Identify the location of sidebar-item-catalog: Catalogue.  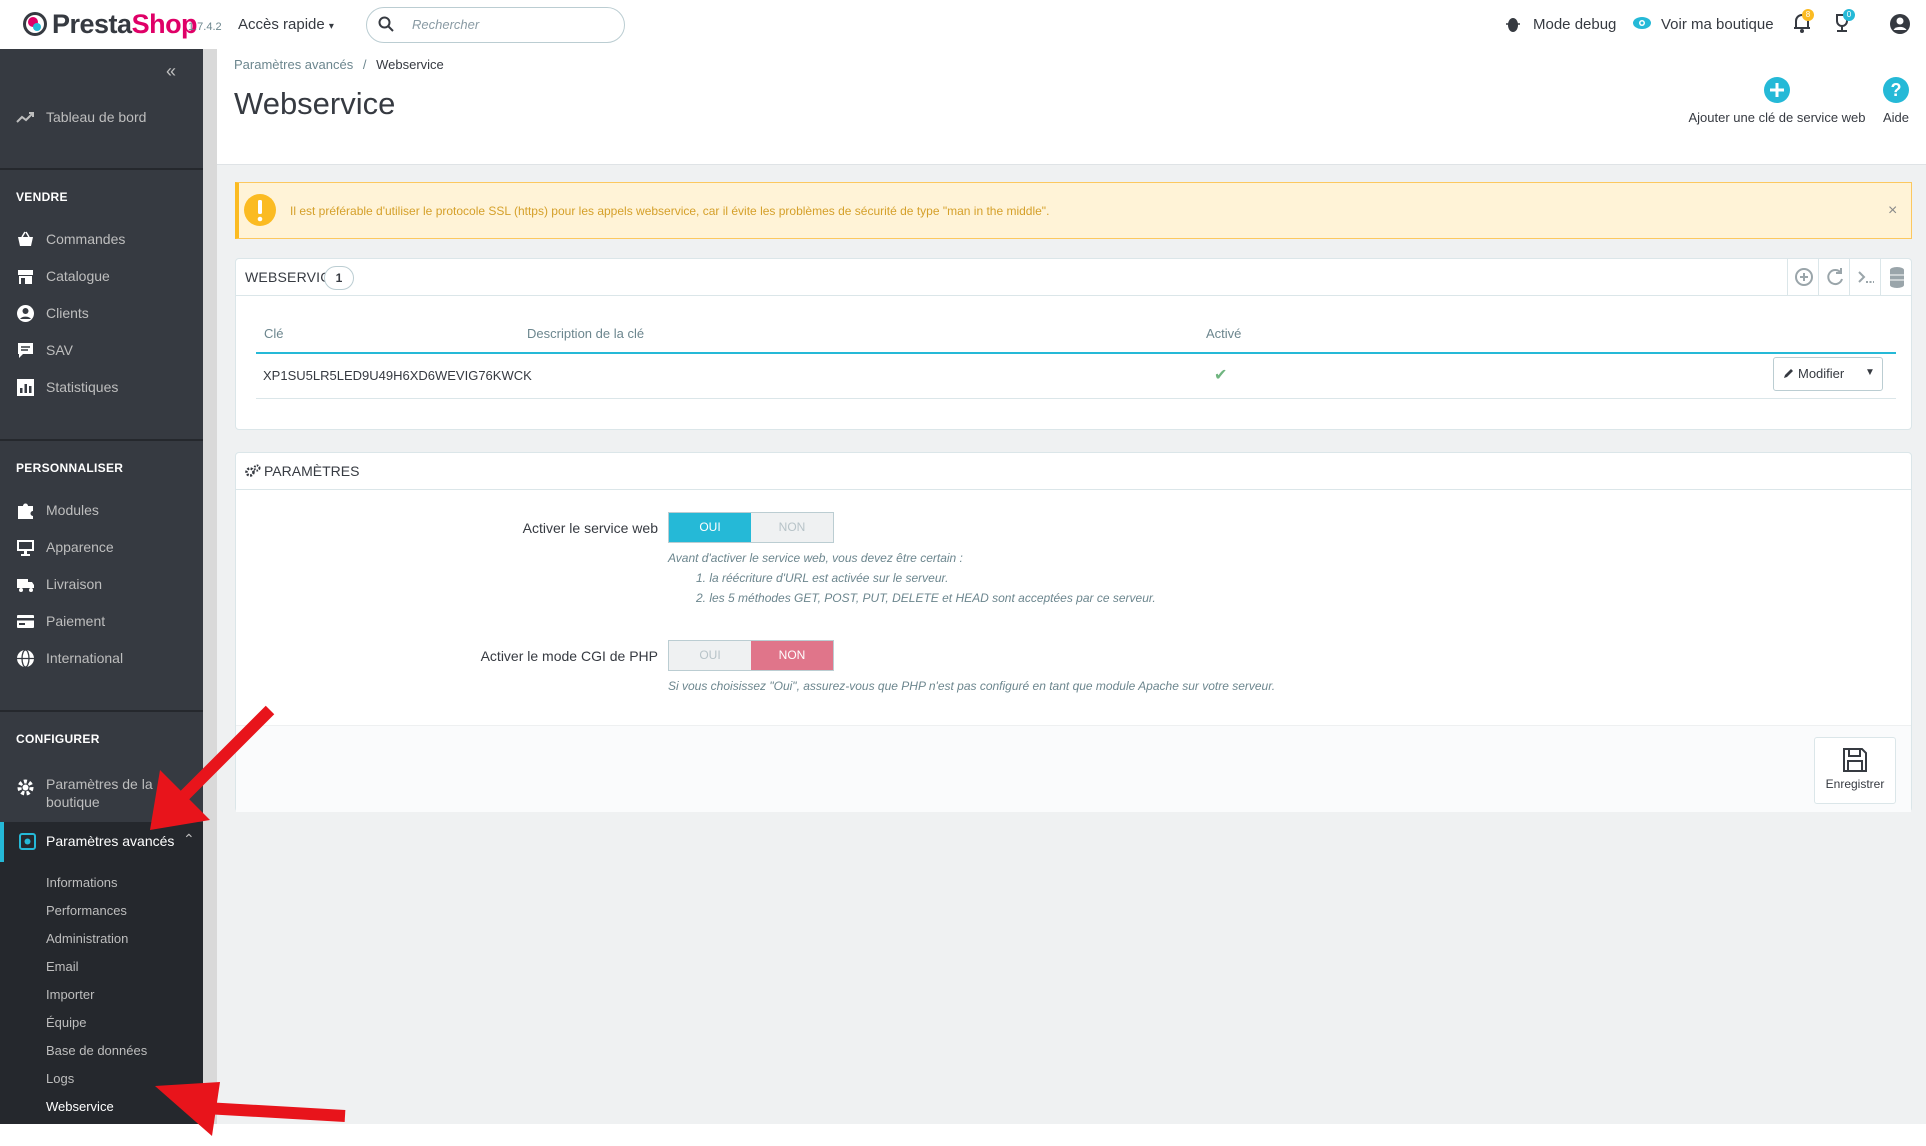
(101, 276).